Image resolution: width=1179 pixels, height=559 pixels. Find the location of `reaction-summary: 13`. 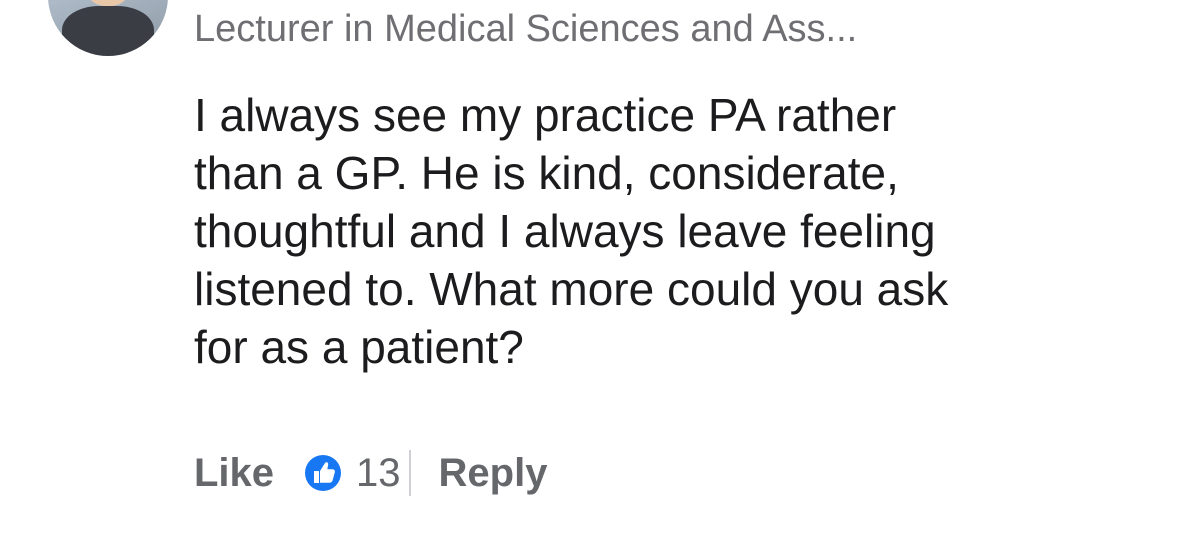

reaction-summary: 13 is located at coordinates (352, 473).